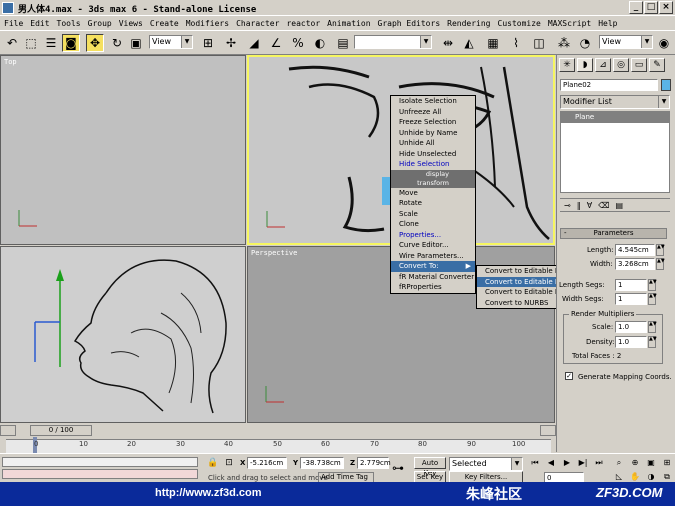 The image size is (675, 506). Describe the element at coordinates (10, 62) in the screenshot. I see `viewport-label: Top` at that location.